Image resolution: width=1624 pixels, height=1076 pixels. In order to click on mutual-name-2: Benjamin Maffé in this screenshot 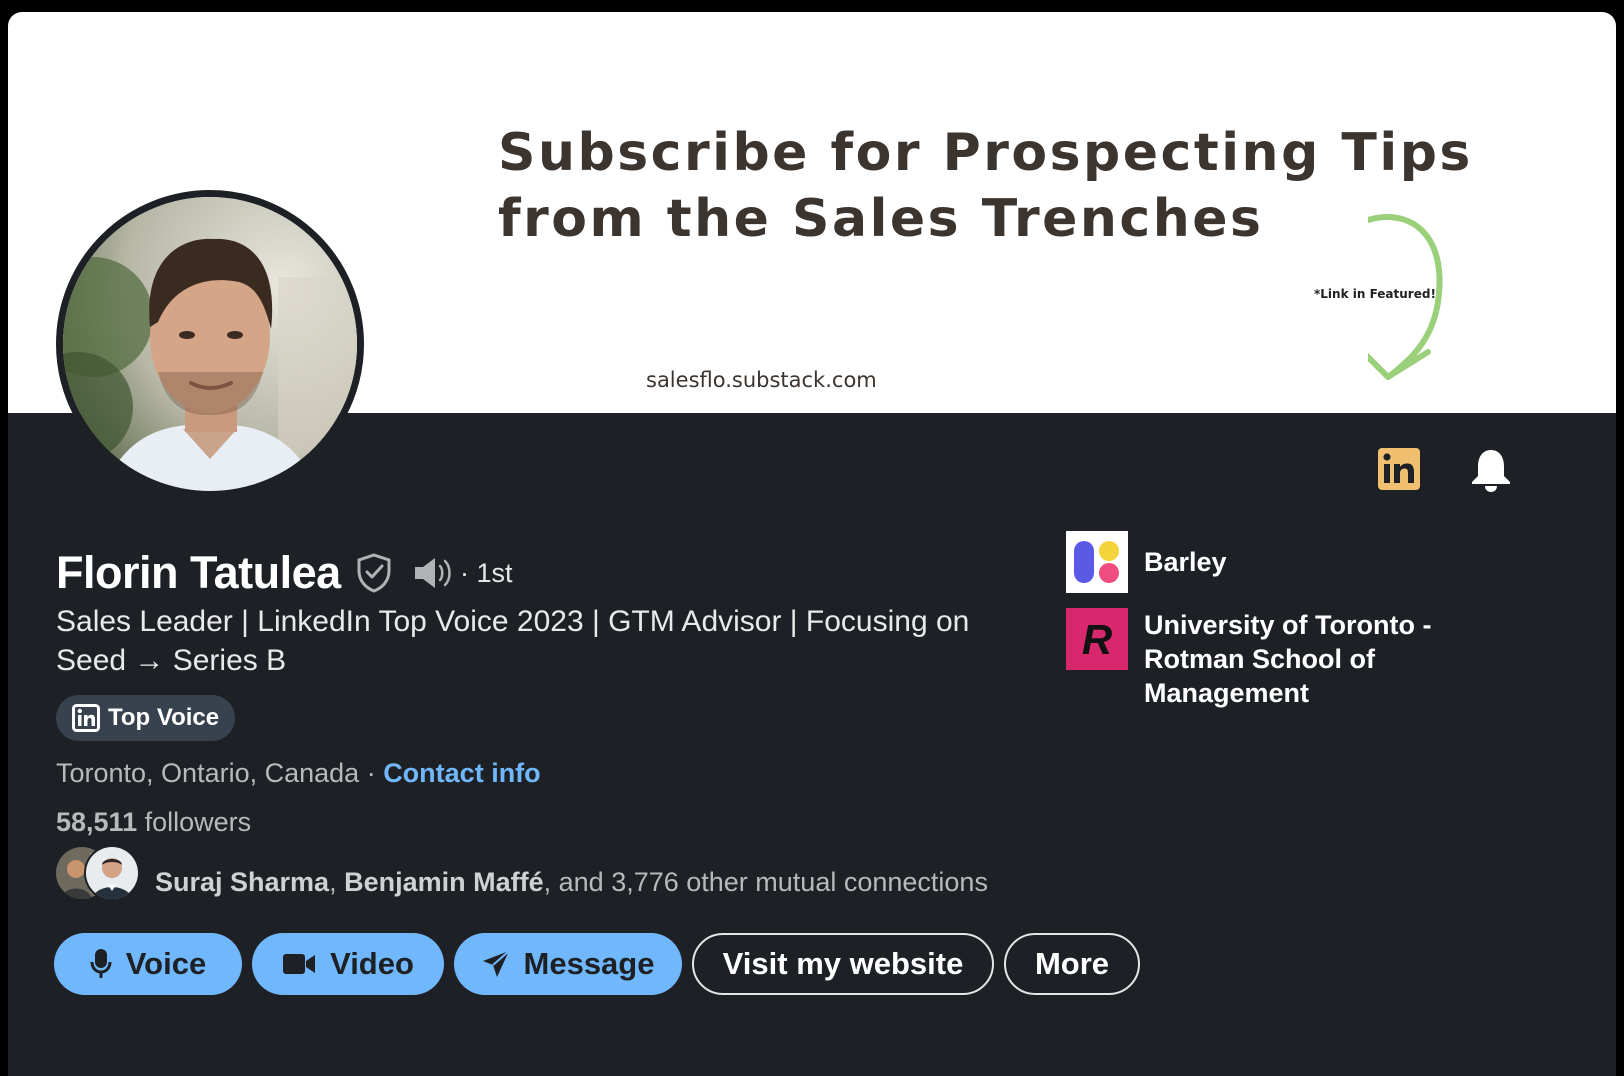, I will do `click(444, 882)`.